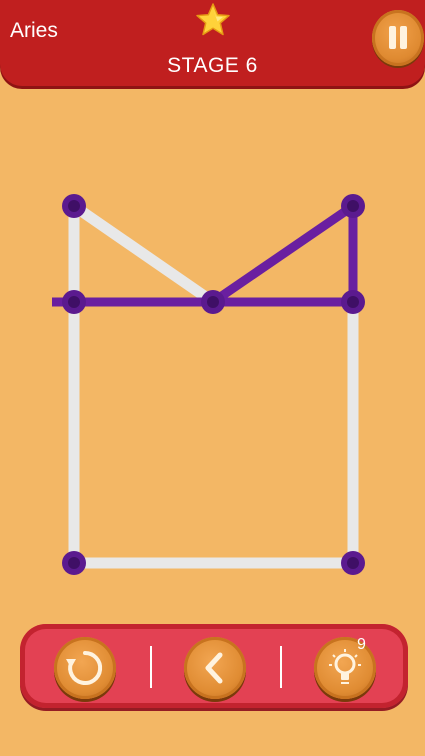  Describe the element at coordinates (283, 254) in the screenshot. I see `drawn-segment` at that location.